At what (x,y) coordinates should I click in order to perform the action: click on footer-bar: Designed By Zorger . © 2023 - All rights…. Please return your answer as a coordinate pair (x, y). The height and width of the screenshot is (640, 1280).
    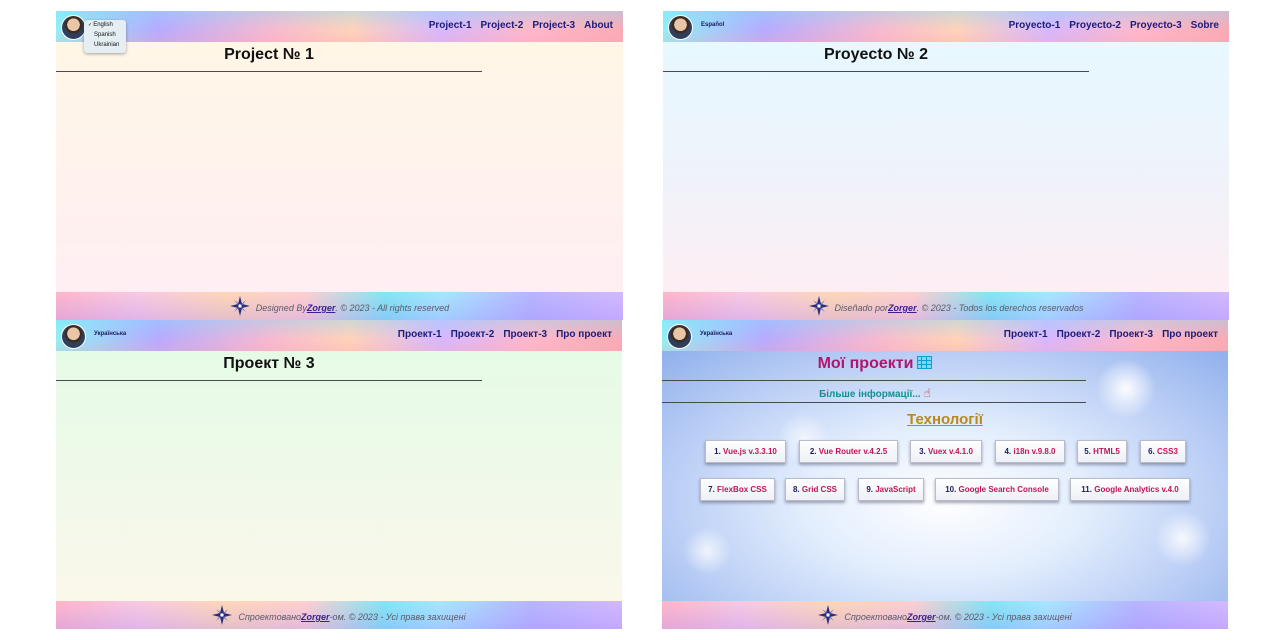
    Looking at the image, I should click on (339, 306).